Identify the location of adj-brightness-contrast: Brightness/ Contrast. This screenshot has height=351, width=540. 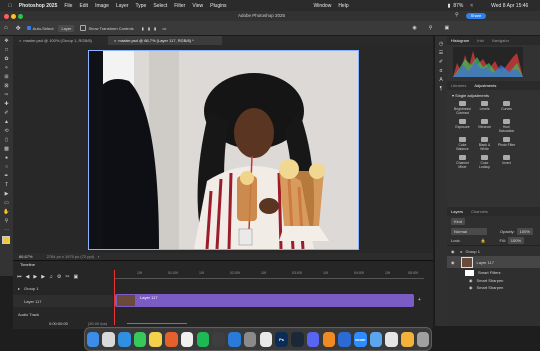
(462, 108).